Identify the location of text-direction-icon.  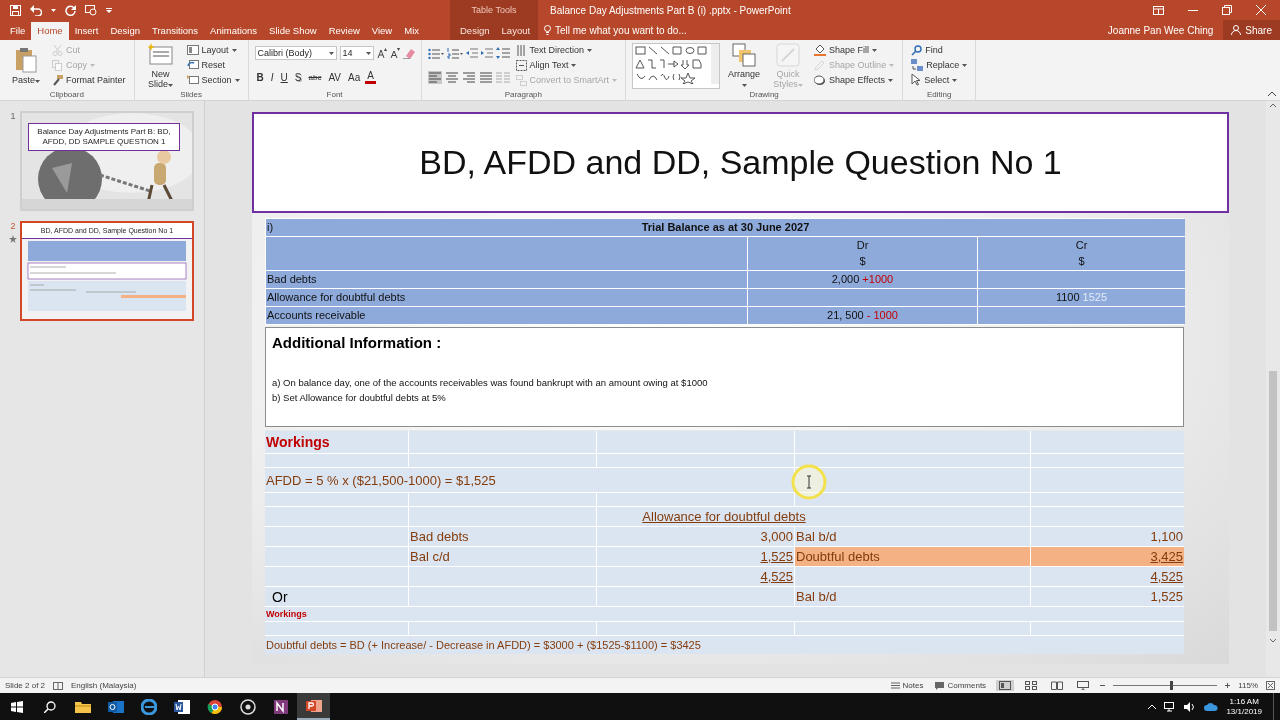
(521, 50).